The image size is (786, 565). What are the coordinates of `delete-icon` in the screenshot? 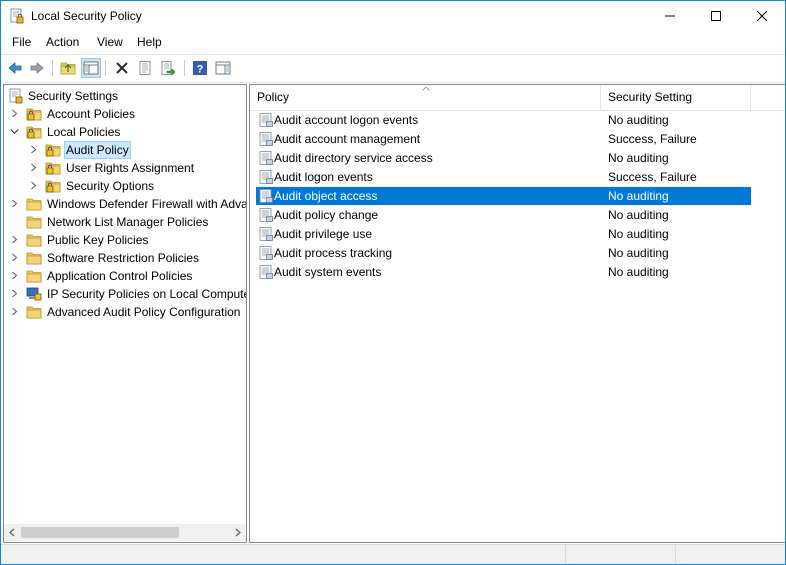 It's located at (122, 68).